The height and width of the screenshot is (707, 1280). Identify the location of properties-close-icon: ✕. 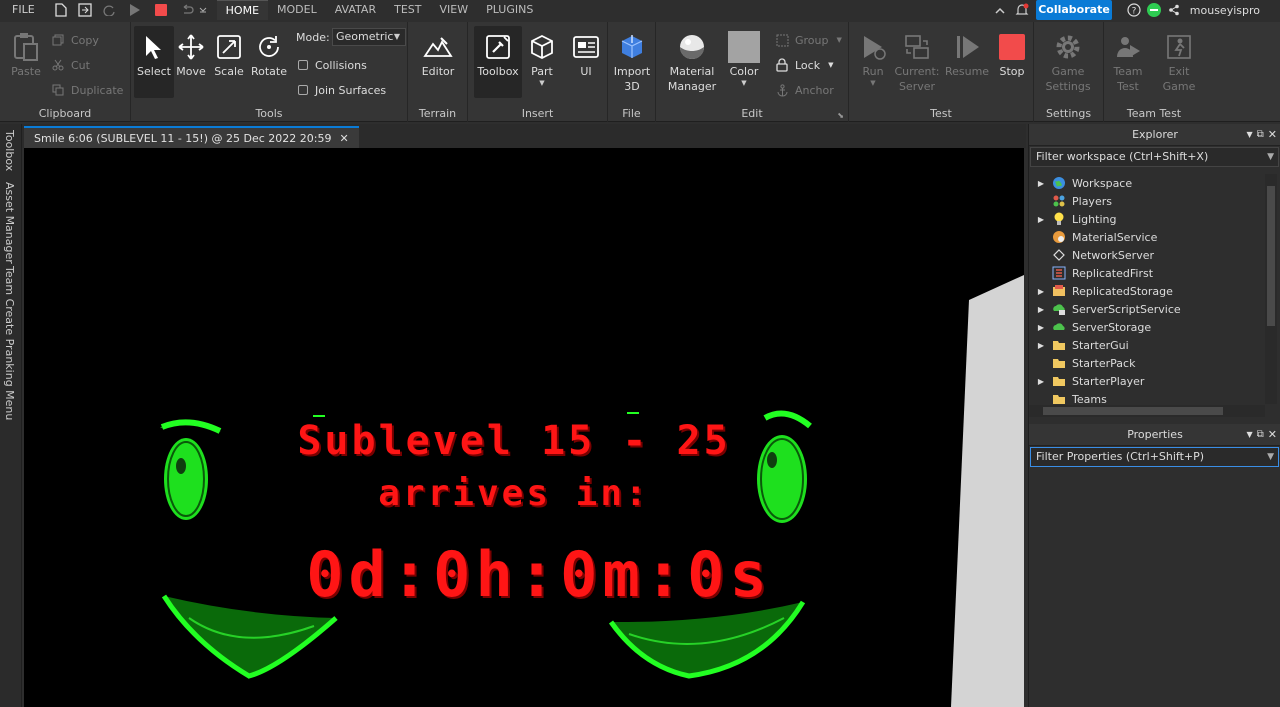
(1272, 435).